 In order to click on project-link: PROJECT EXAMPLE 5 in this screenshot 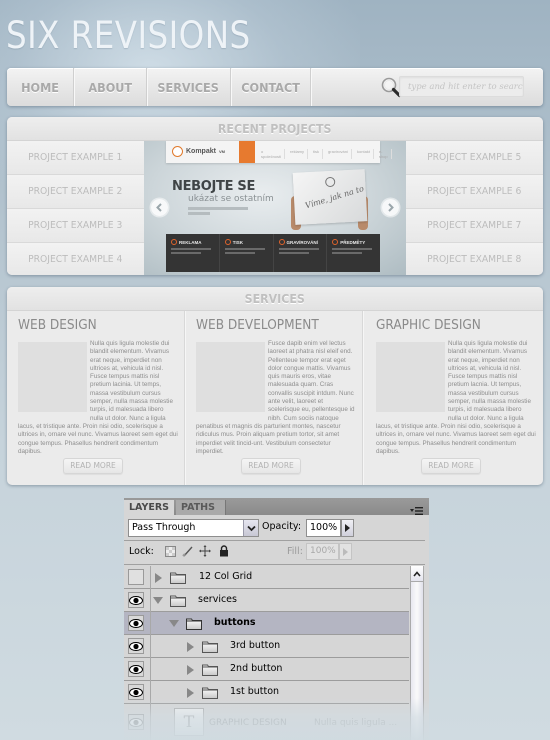, I will do `click(474, 158)`.